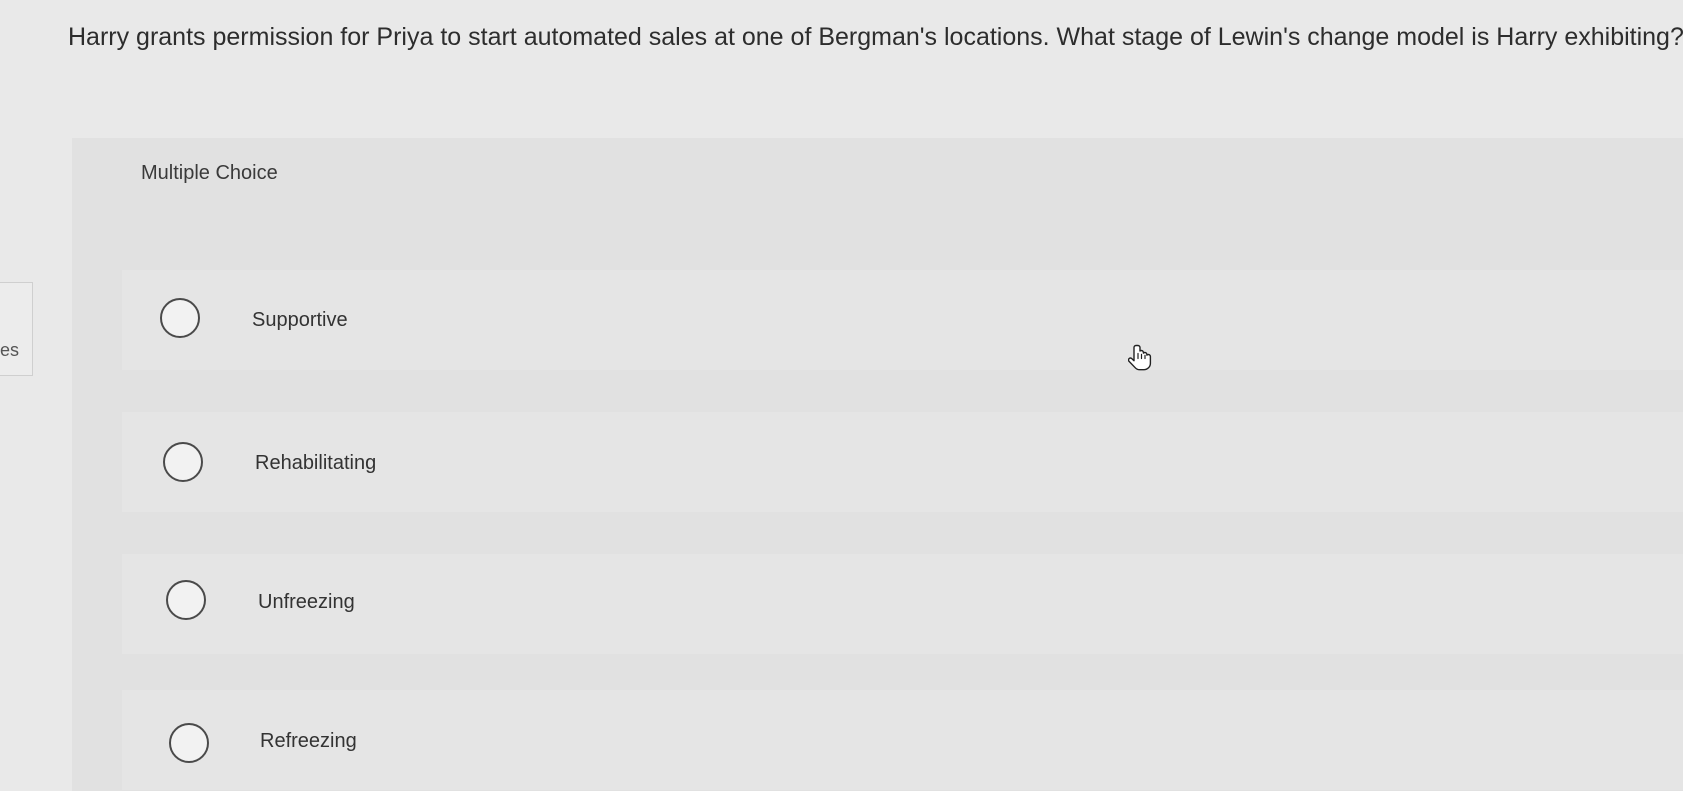 Image resolution: width=1683 pixels, height=791 pixels. I want to click on answer-option-label: Rehabilitating, so click(316, 463).